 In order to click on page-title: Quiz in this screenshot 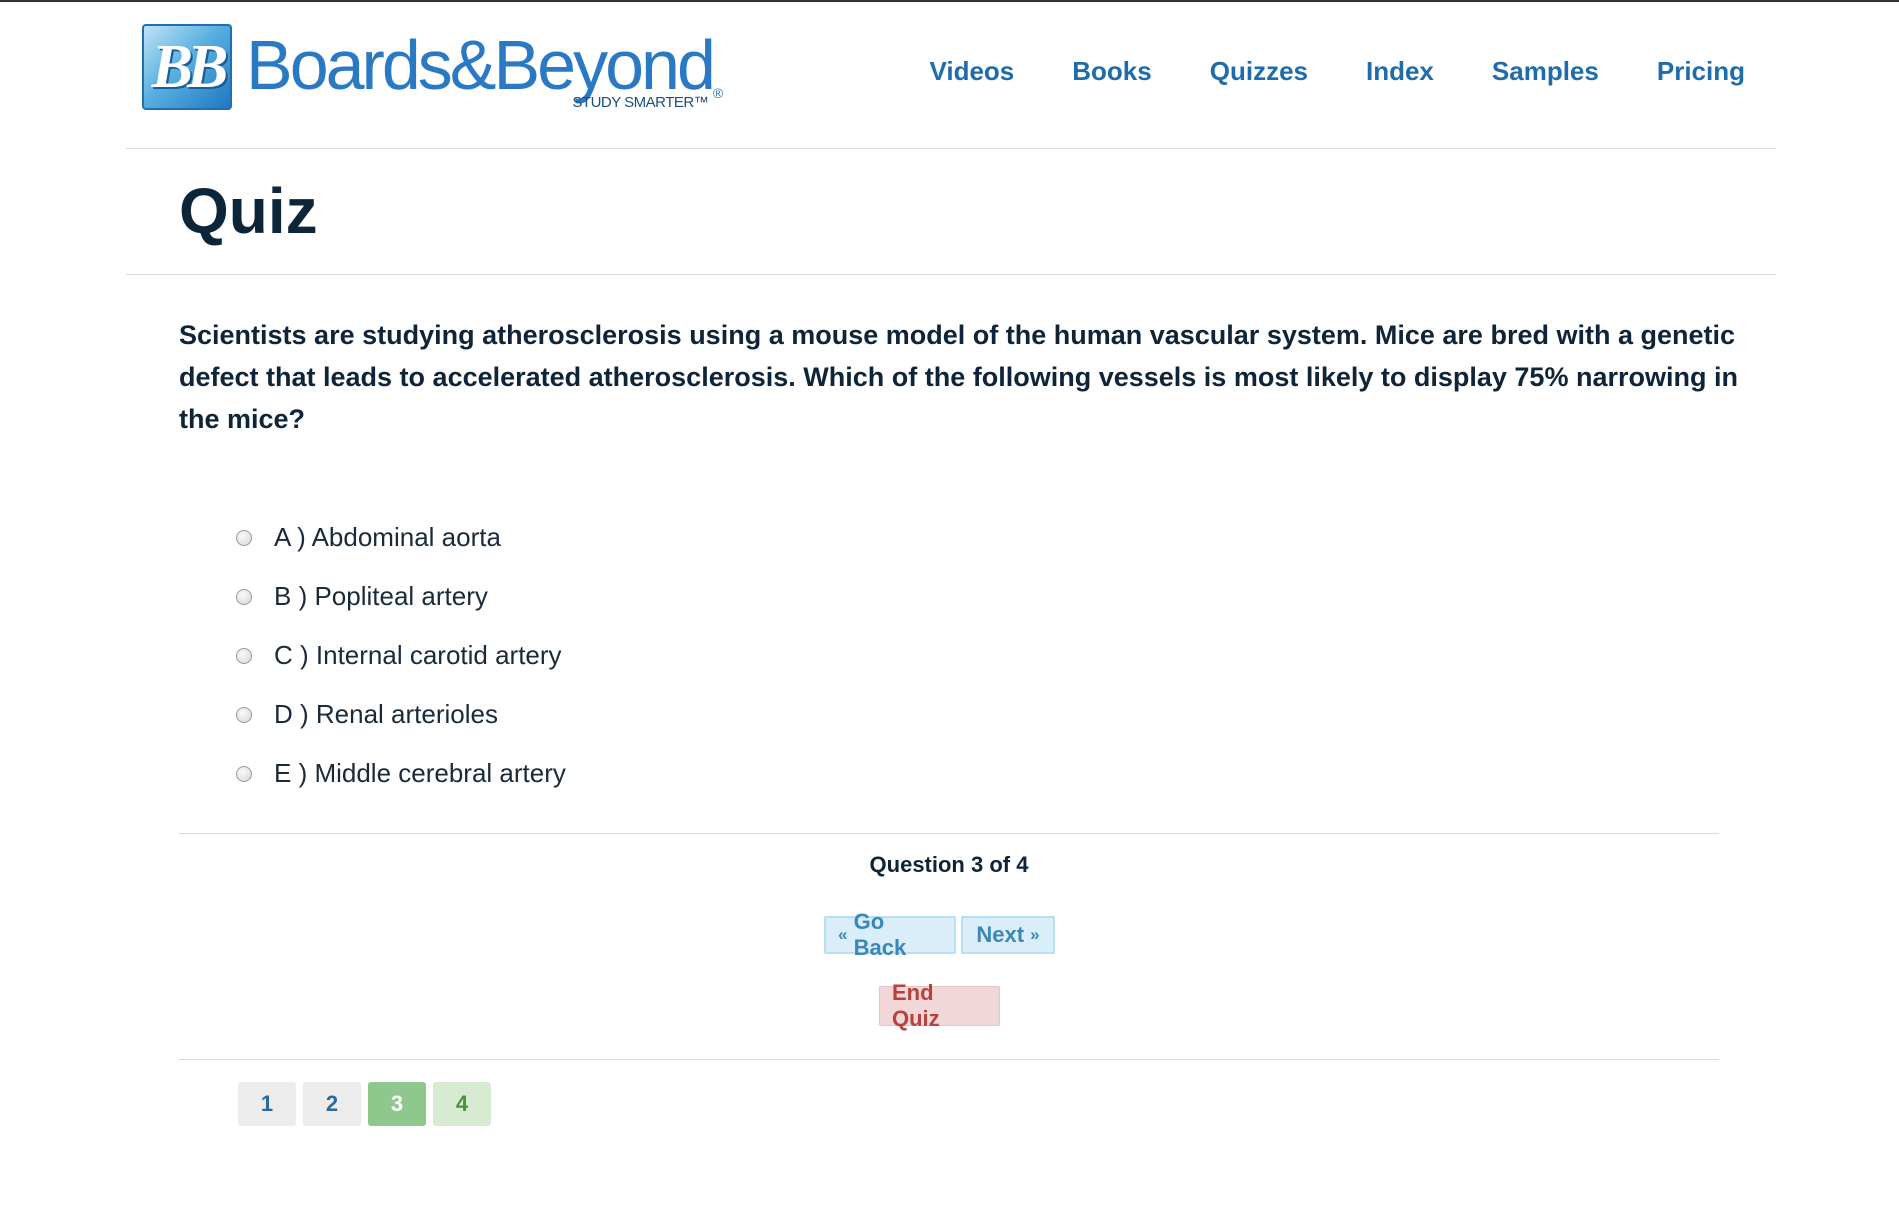, I will do `click(248, 211)`.